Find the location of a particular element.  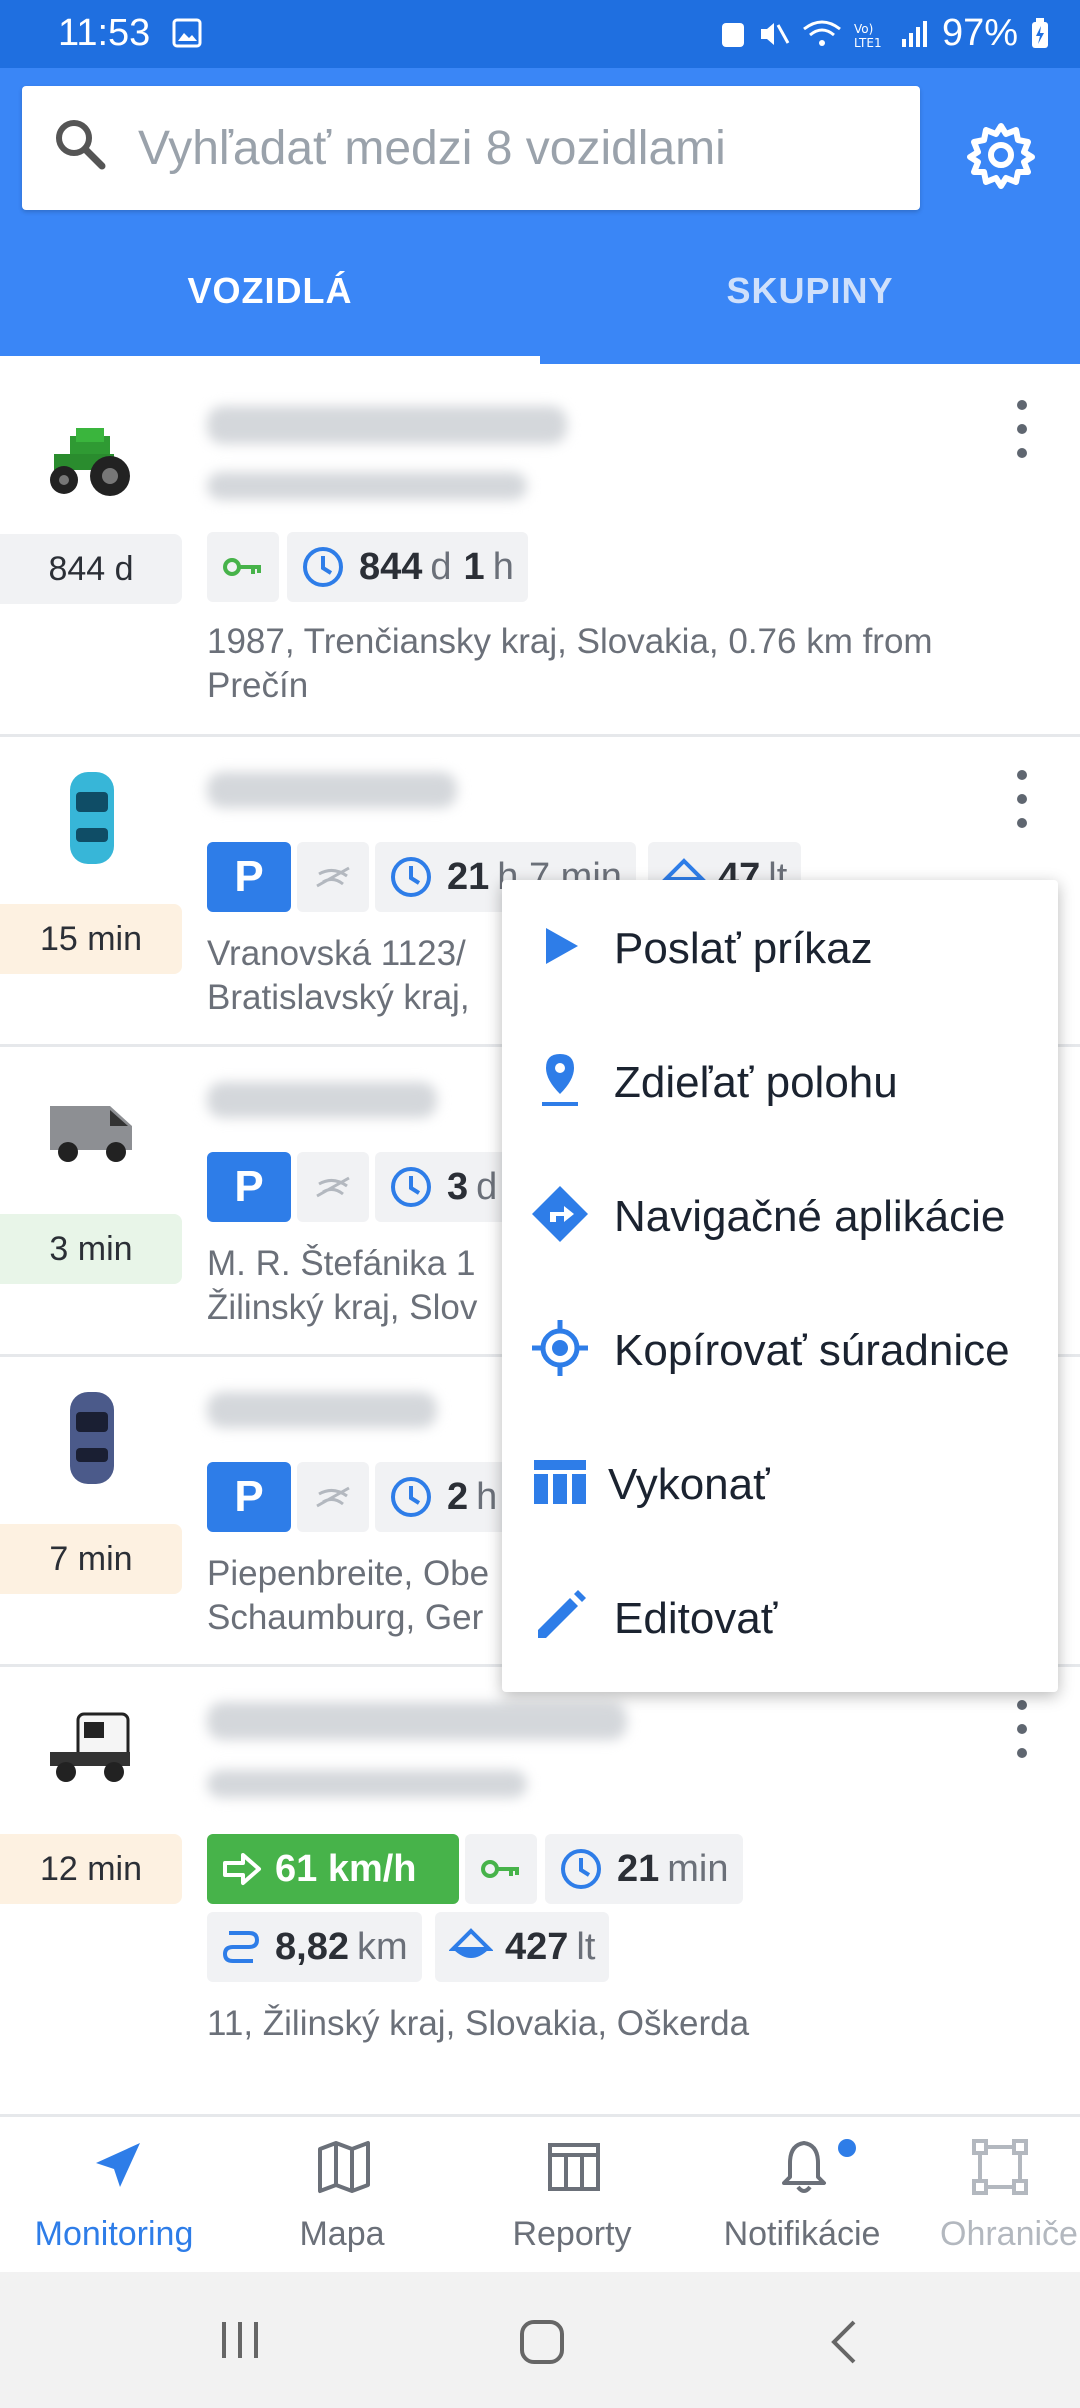

lte-icon: Vo)LTE1 is located at coordinates (868, 35).